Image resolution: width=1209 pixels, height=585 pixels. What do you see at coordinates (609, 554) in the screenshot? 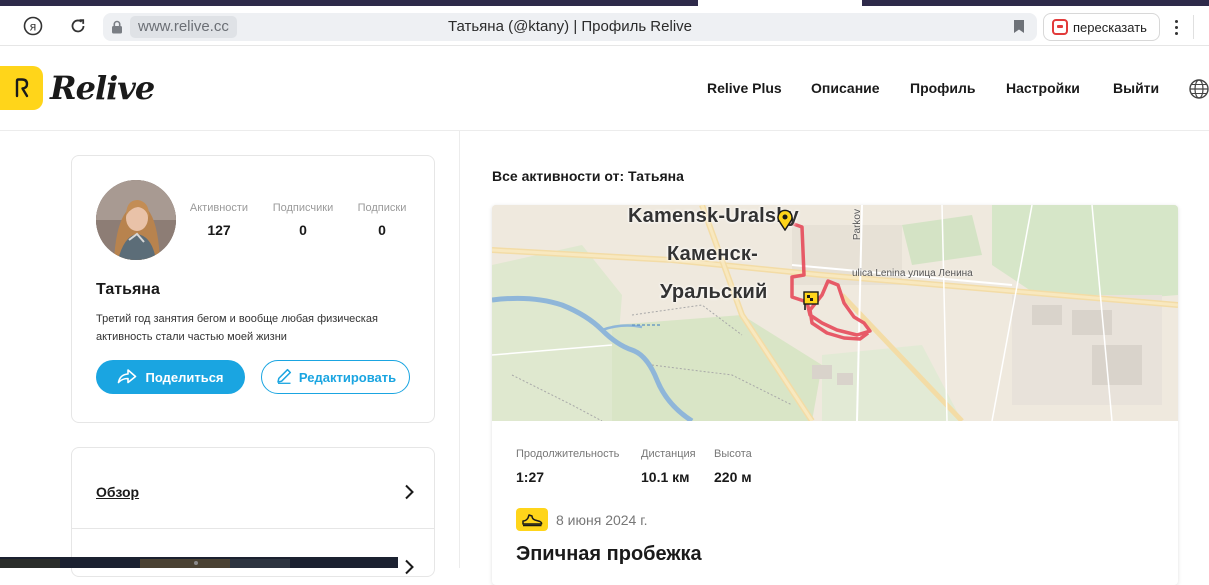
I see `activity-title: Эпичная пробежка` at bounding box center [609, 554].